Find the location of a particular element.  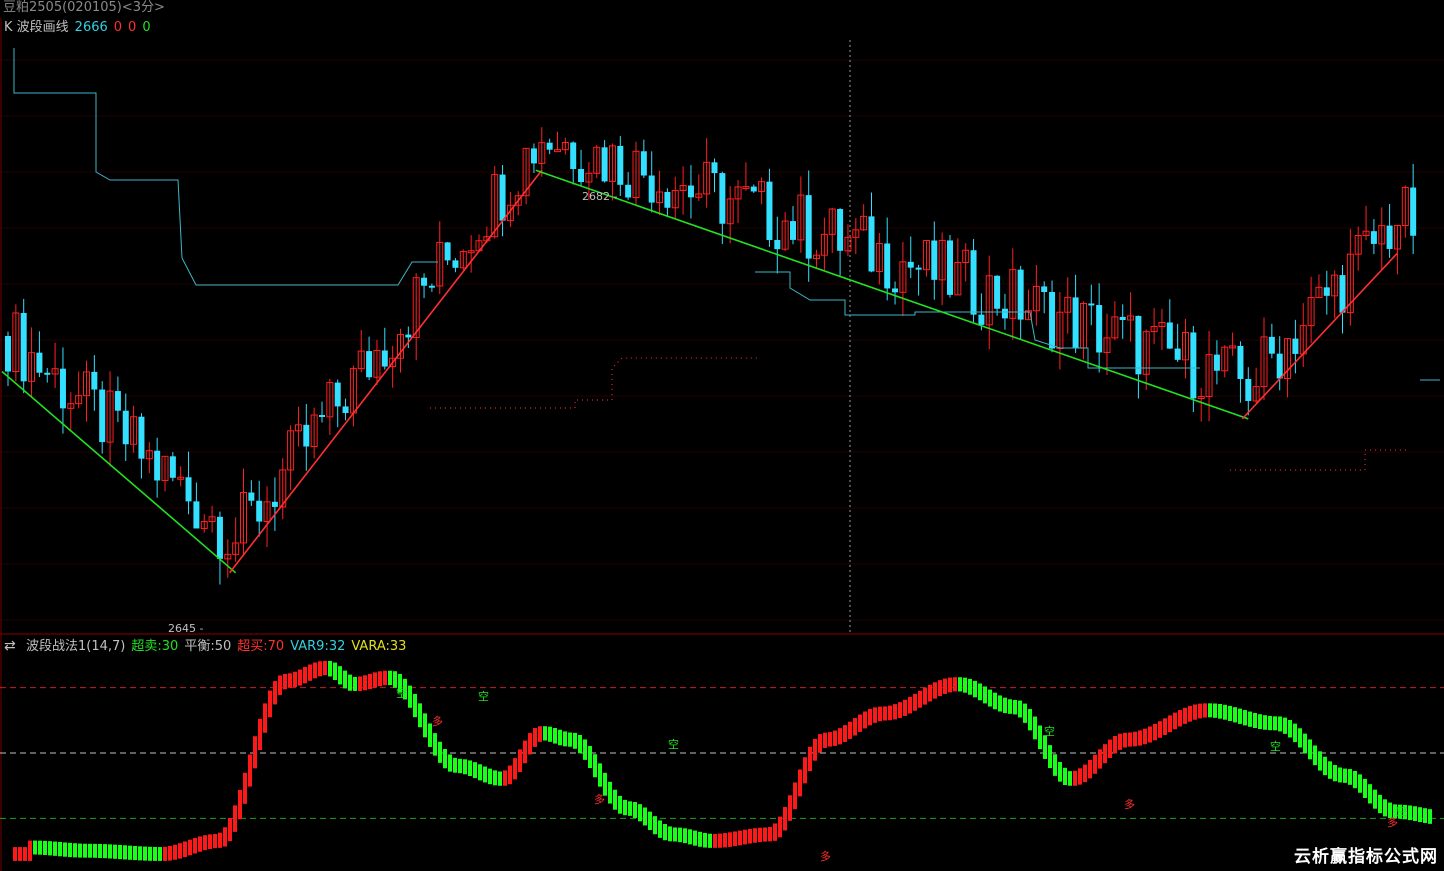

sub-indicator-name: 波段战法1(14,7) is located at coordinates (75, 646).